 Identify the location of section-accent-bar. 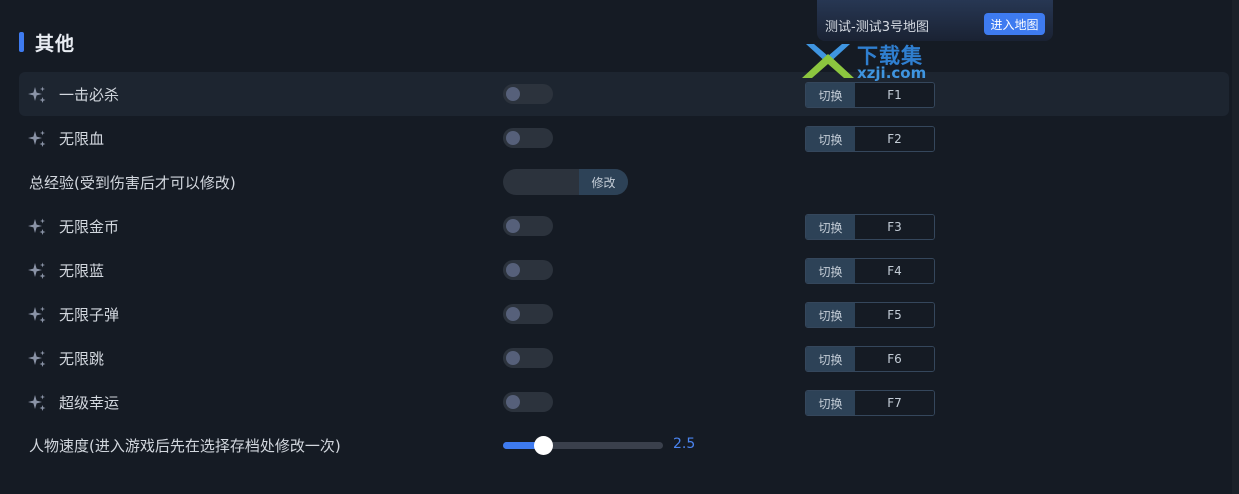
(21, 42).